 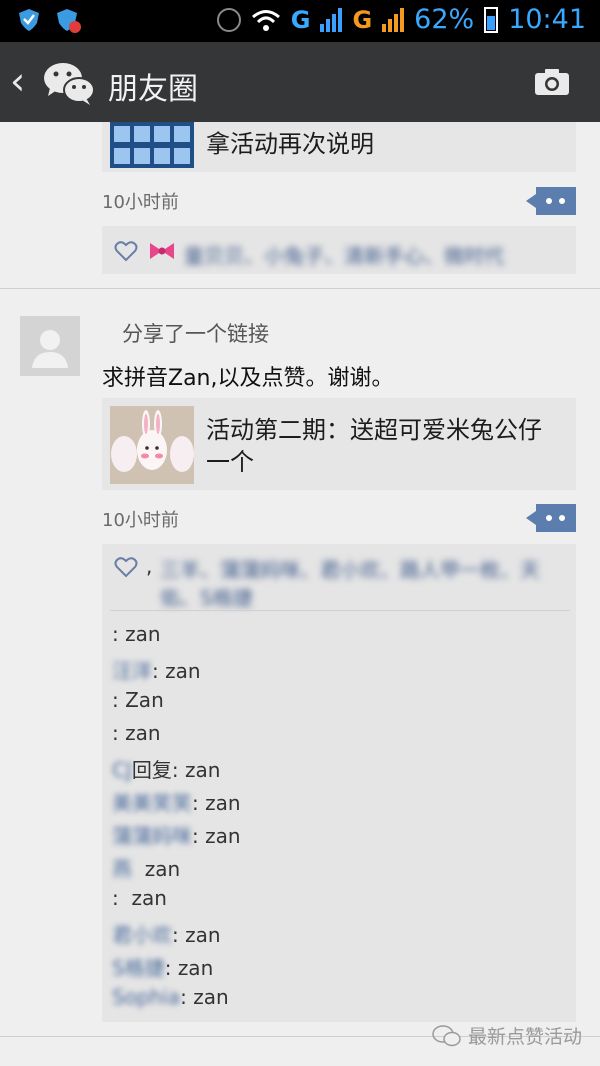 I want to click on app-header: ‹ 朋友圈, so click(x=300, y=82).